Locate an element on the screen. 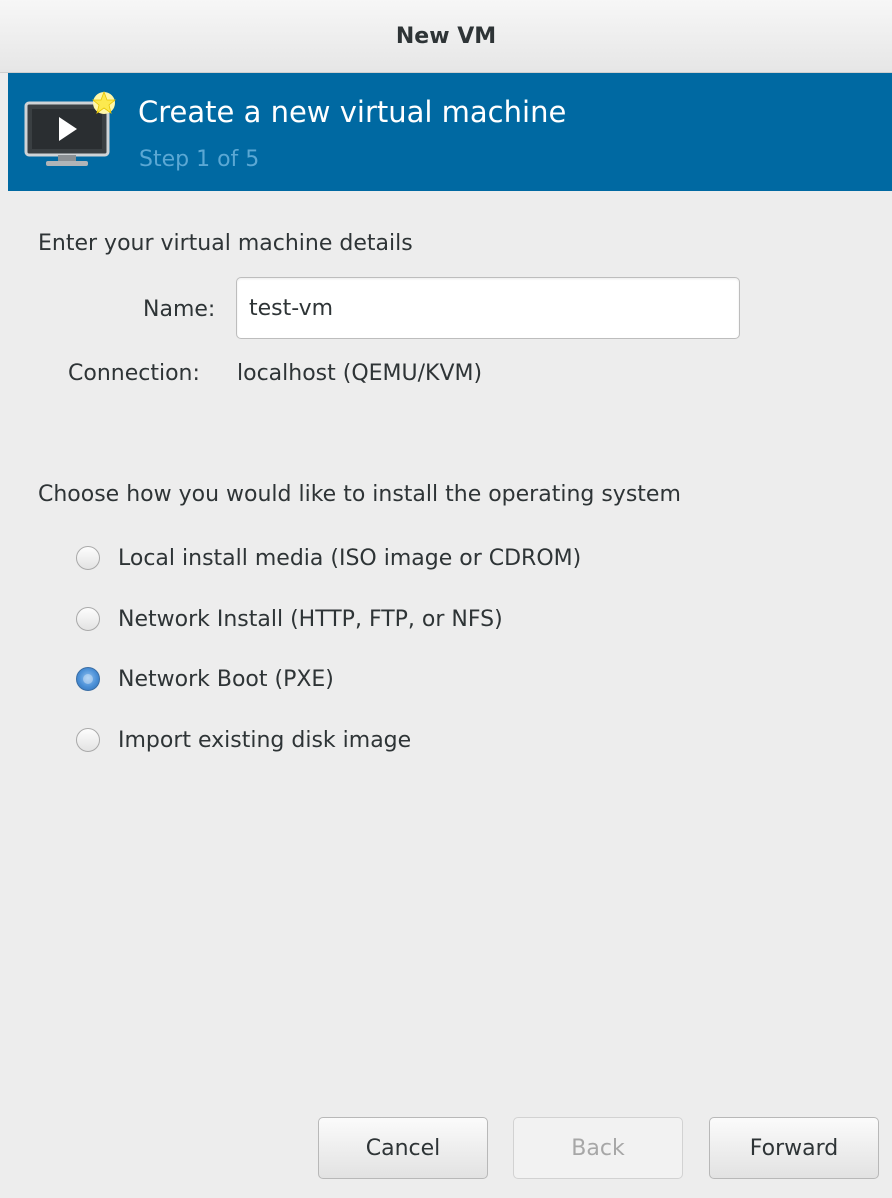 The image size is (892, 1198). window-titlebar: New VM is located at coordinates (446, 36).